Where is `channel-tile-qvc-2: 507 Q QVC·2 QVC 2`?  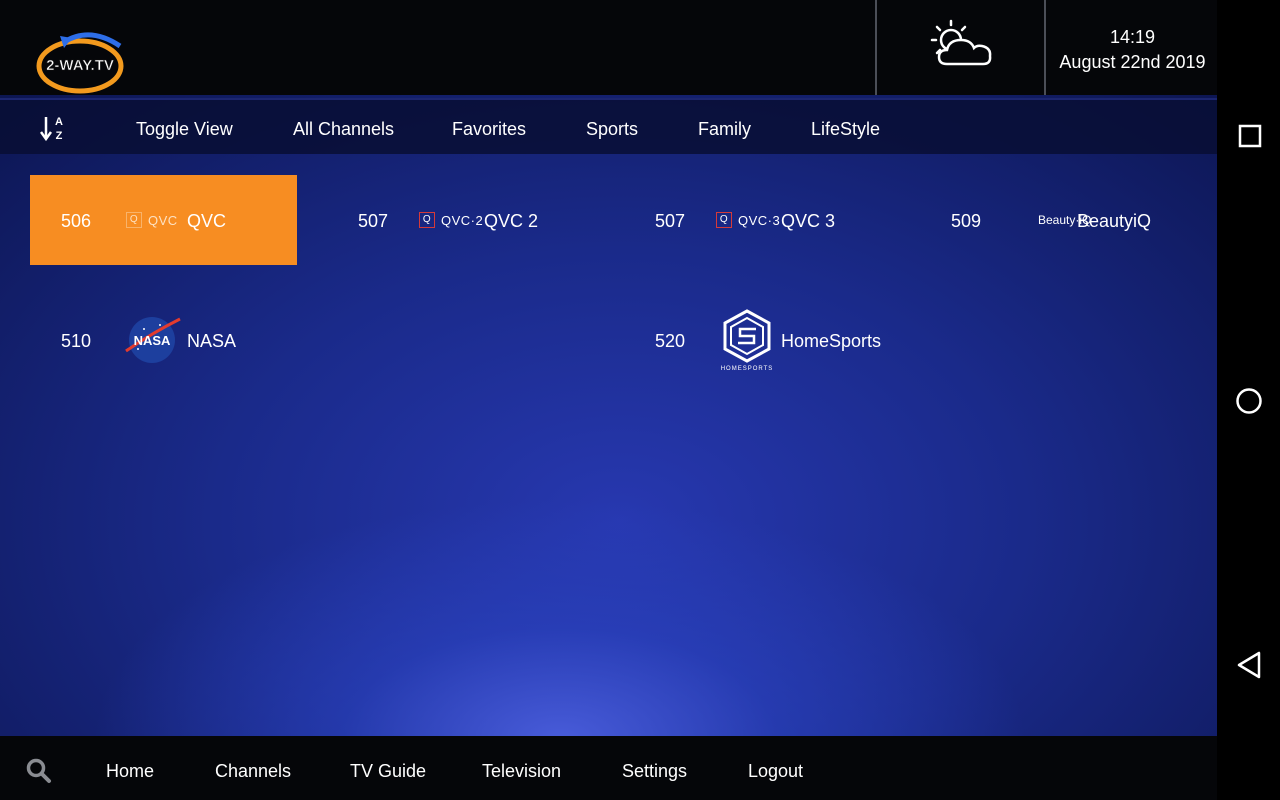
channel-tile-qvc-2: 507 Q QVC·2 QVC 2 is located at coordinates (460, 220).